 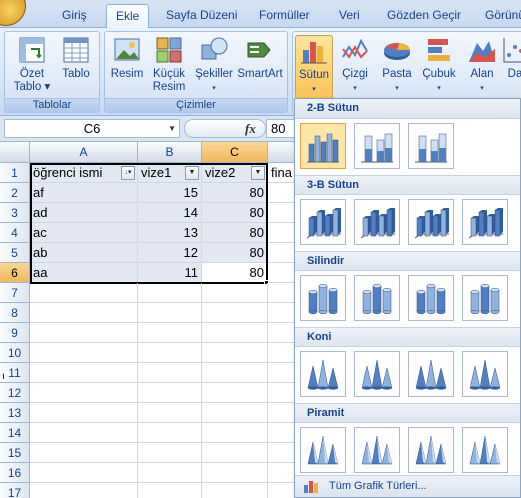 What do you see at coordinates (15, 173) in the screenshot?
I see `row-header-1: 1` at bounding box center [15, 173].